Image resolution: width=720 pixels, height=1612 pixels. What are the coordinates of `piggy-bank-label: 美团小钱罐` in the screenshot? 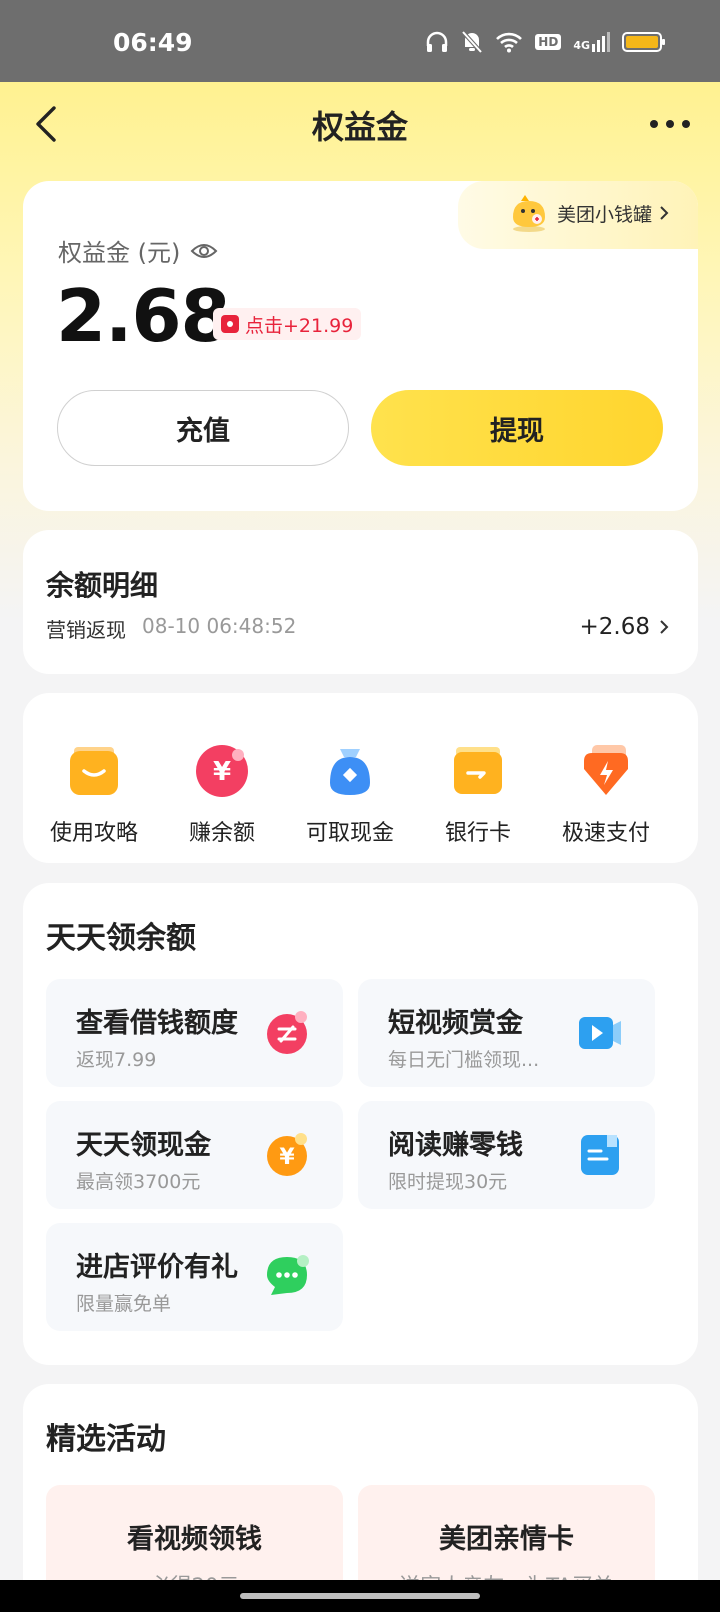 It's located at (604, 214).